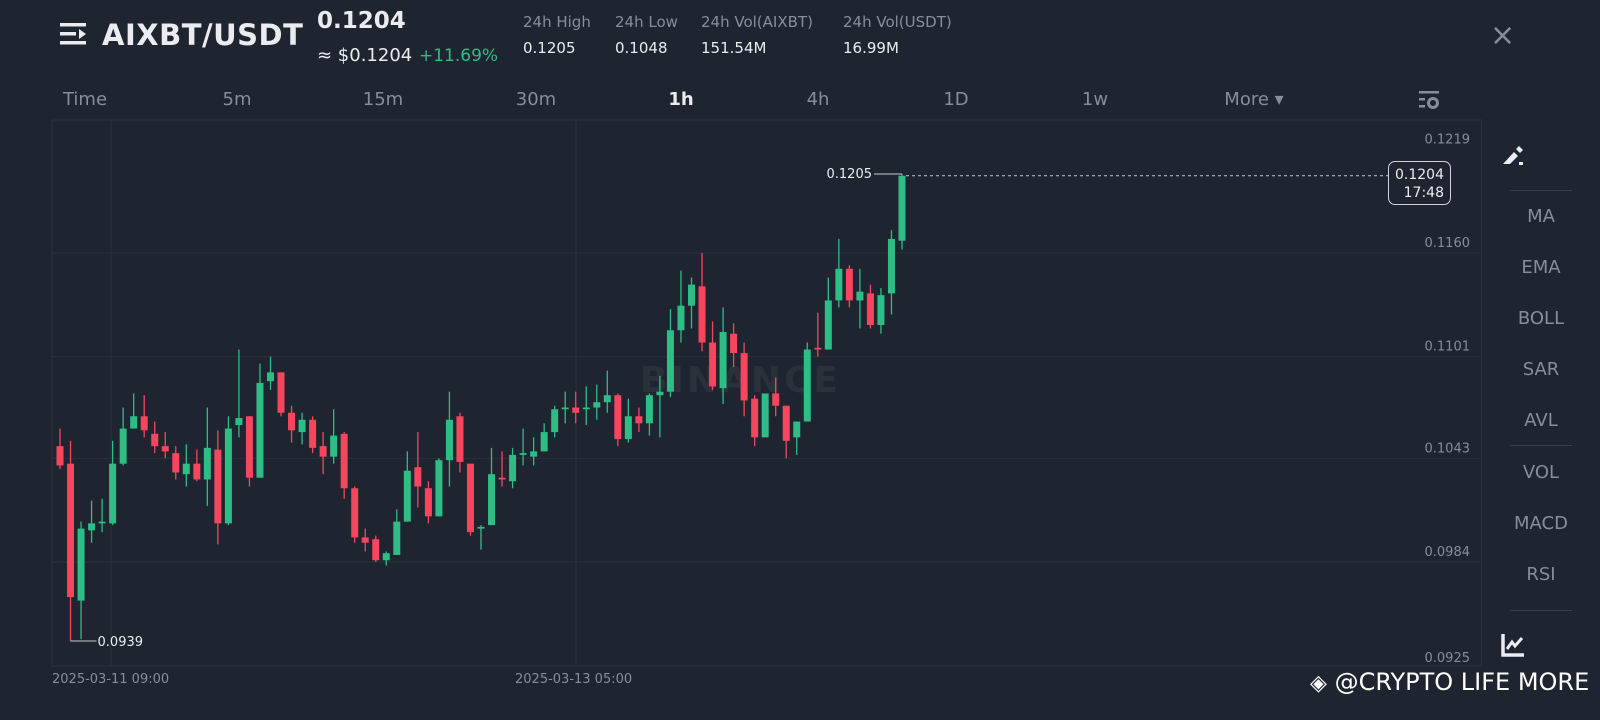 This screenshot has height=720, width=1600. I want to click on indicator-boll: BOLL, so click(1541, 318).